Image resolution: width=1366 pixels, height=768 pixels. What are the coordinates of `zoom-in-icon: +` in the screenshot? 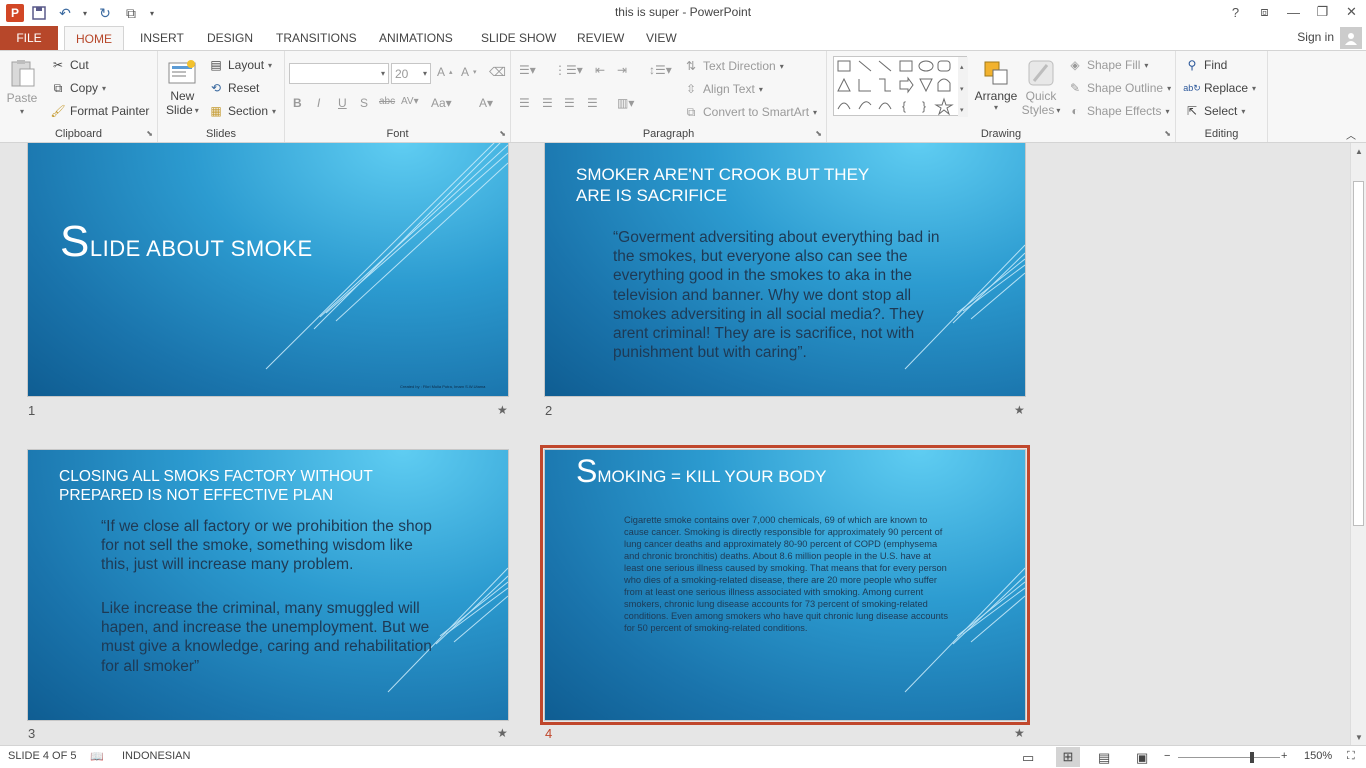 It's located at (1284, 756).